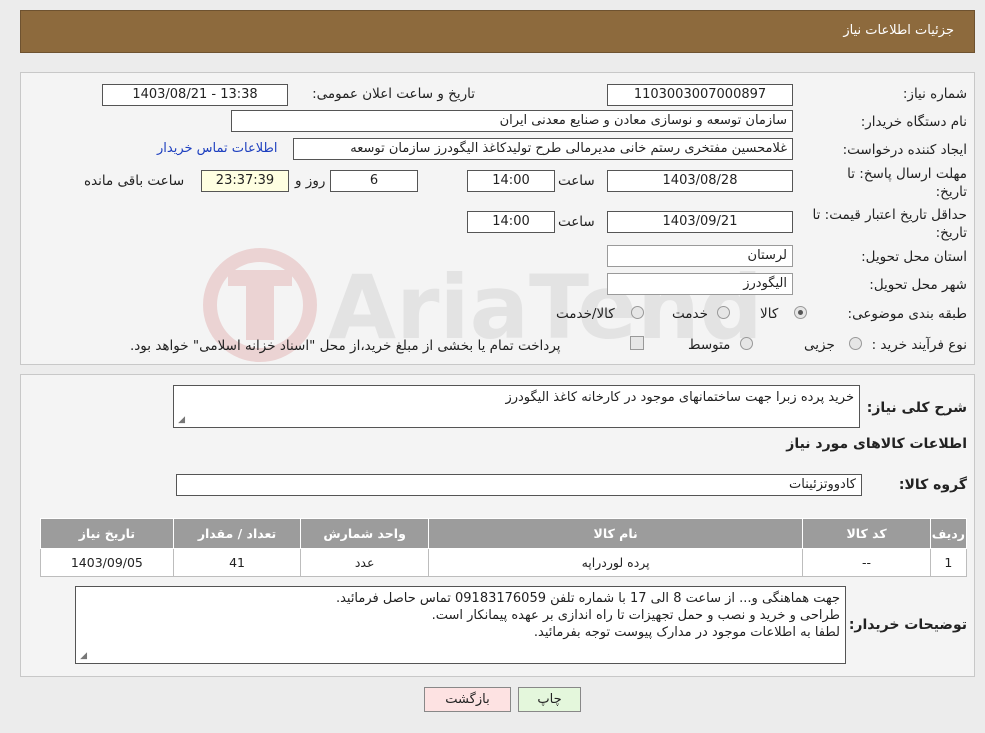  I want to click on announce-label: تاریخ و ساعت اعلان عمومی:, so click(393, 94).